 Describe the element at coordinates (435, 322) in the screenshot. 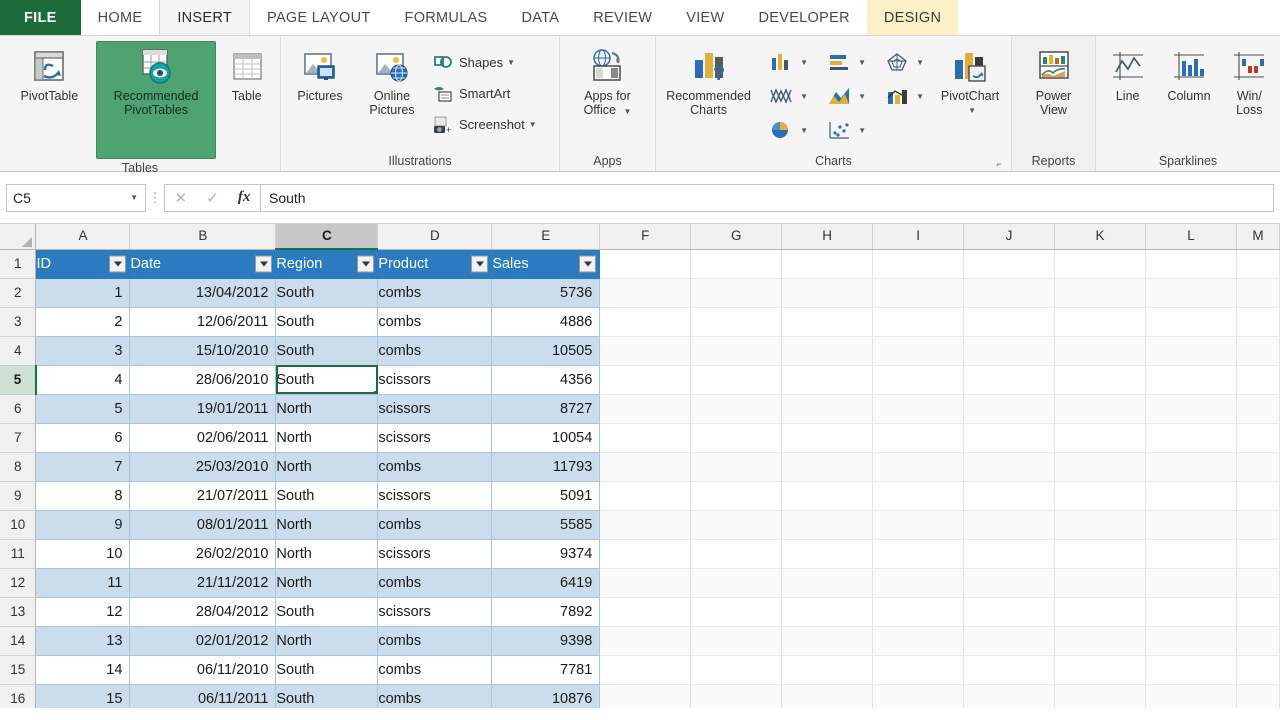

I see `cell-d3: combs` at that location.